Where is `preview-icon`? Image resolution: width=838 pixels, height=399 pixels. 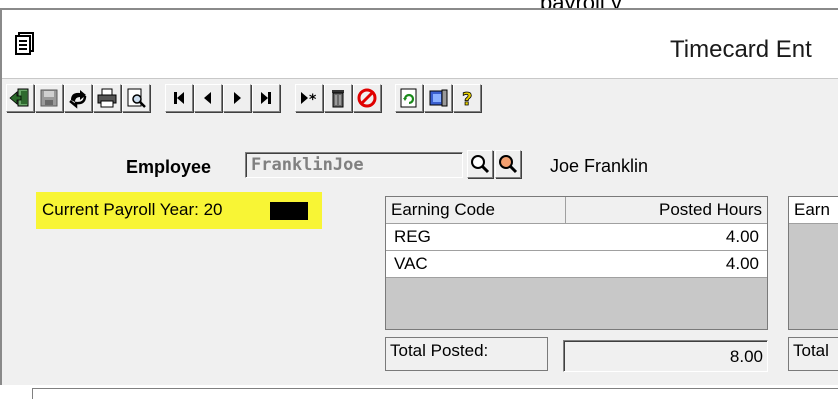
preview-icon is located at coordinates (136, 98).